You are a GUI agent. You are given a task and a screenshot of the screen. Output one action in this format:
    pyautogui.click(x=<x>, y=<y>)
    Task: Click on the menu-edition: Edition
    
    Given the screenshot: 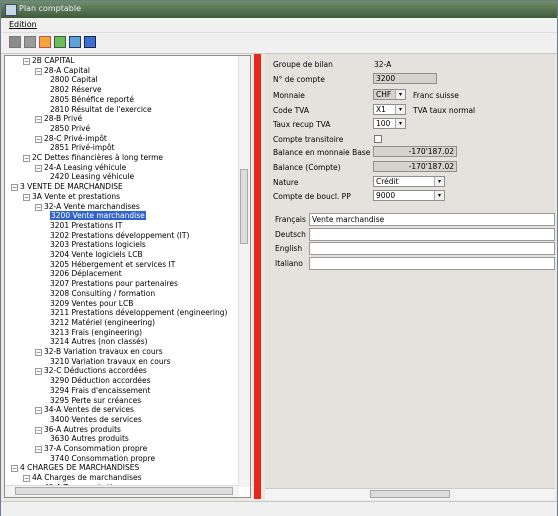 What is the action you would take?
    pyautogui.click(x=23, y=24)
    